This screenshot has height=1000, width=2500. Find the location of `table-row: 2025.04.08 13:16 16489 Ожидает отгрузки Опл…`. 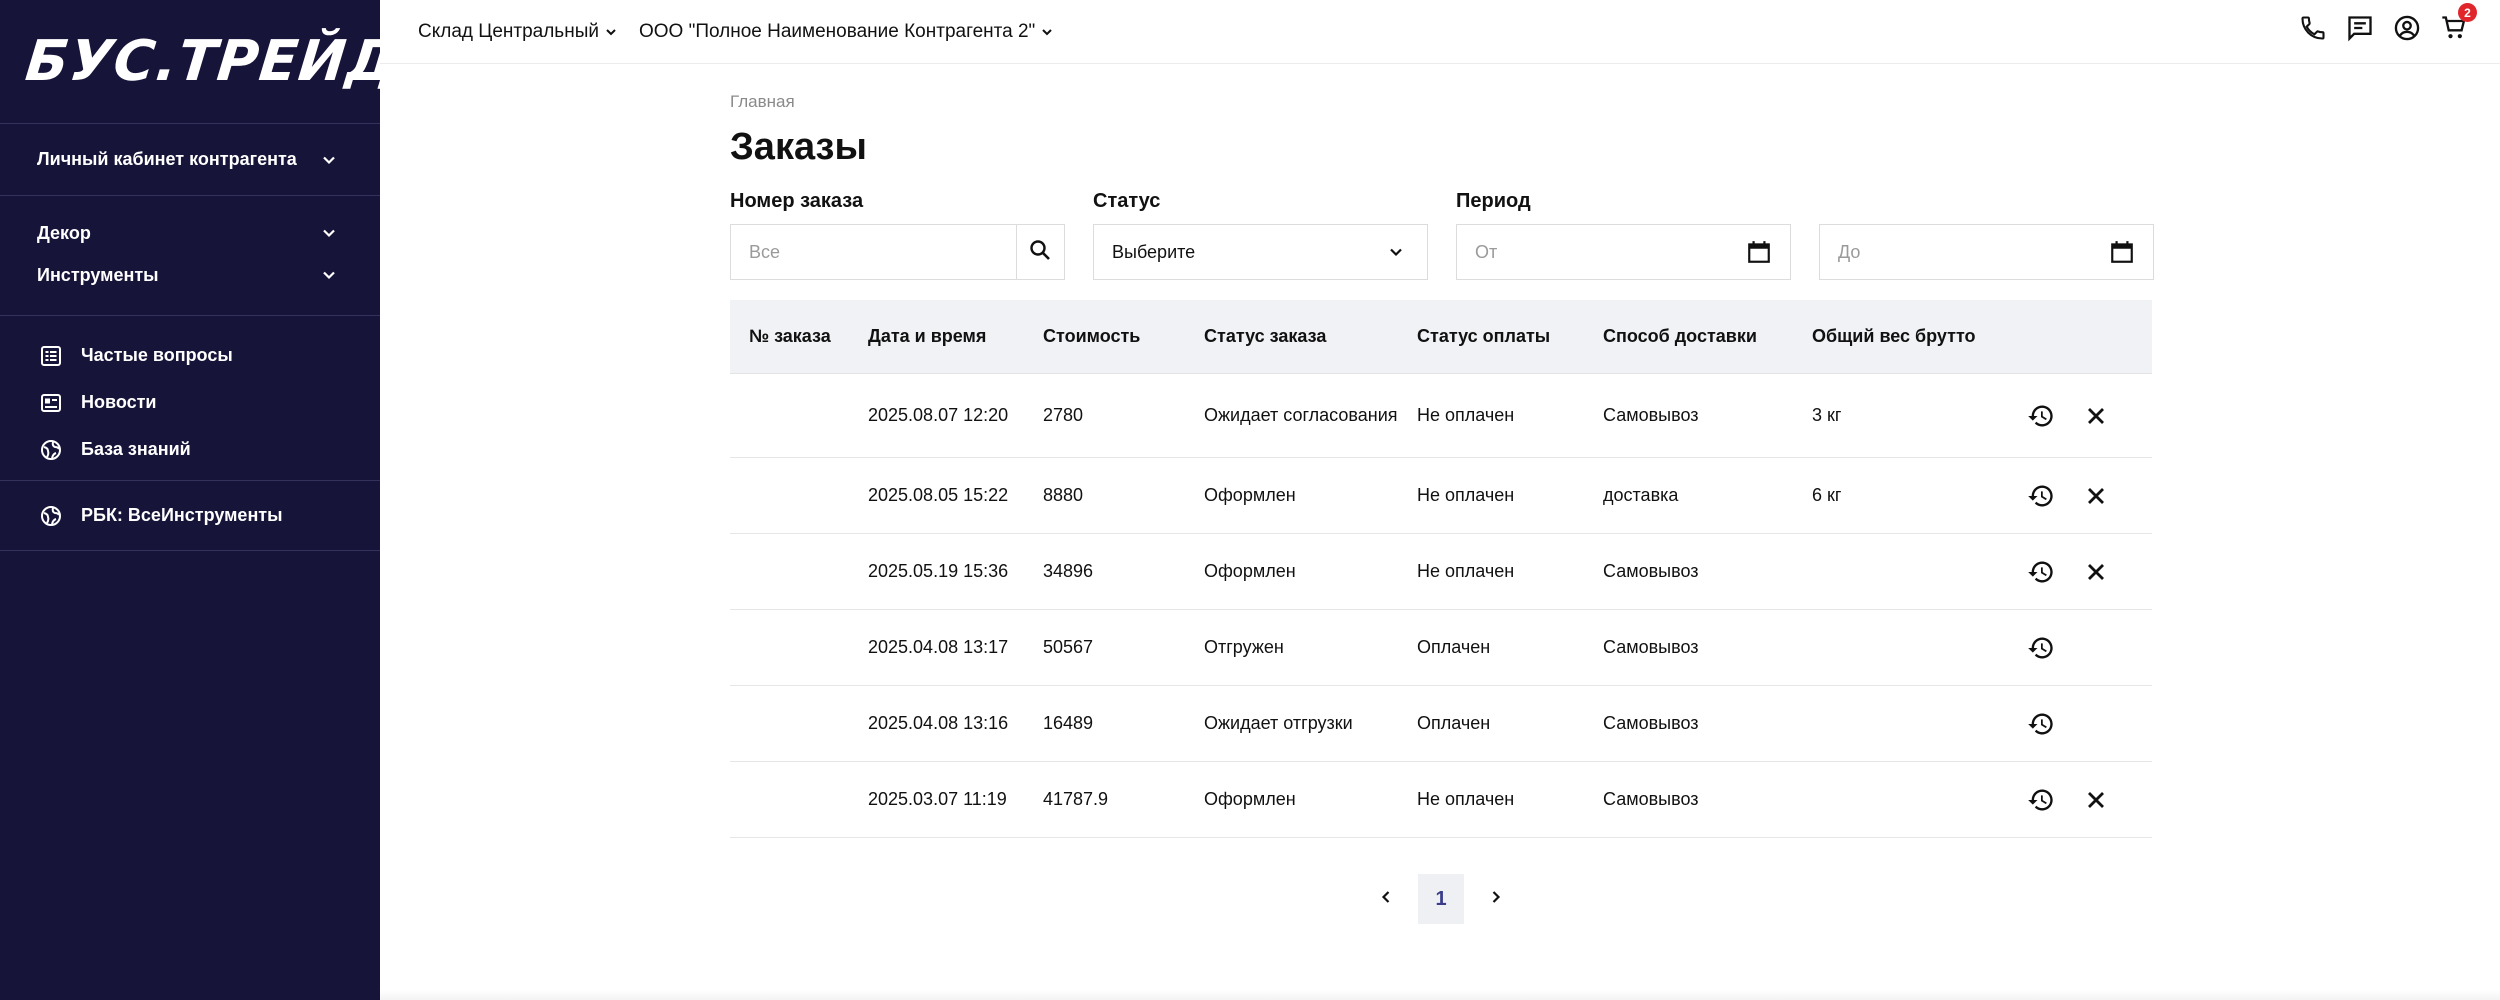

table-row: 2025.04.08 13:16 16489 Ожидает отгрузки Опл… is located at coordinates (1441, 724).